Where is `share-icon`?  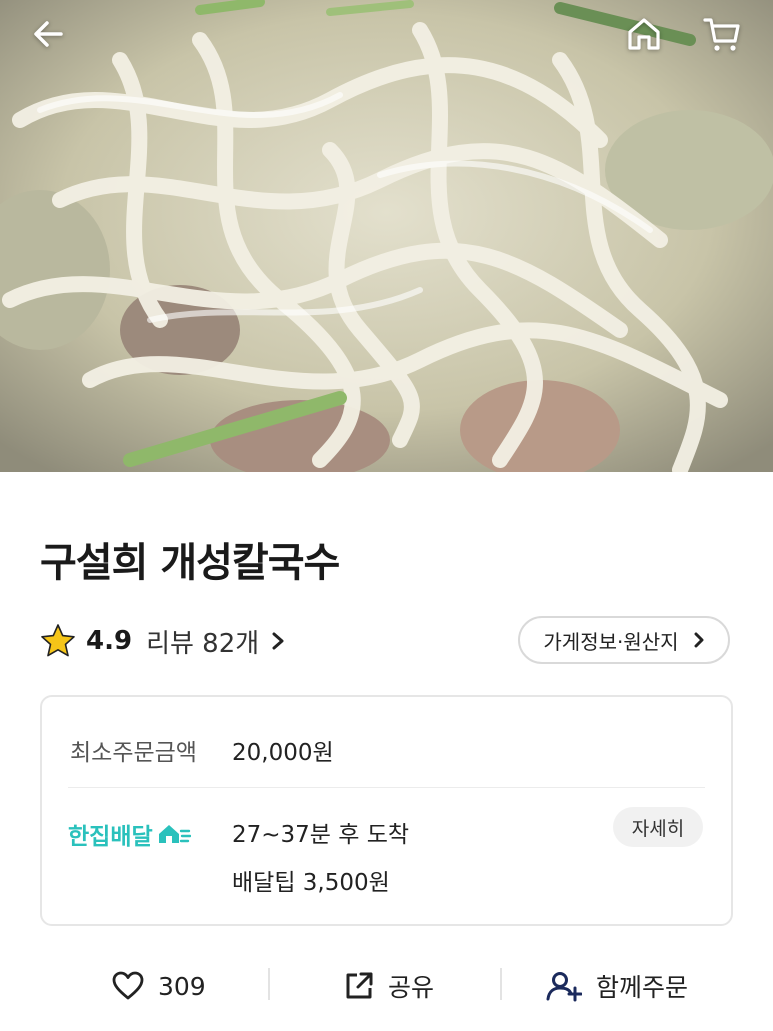
share-icon is located at coordinates (359, 985).